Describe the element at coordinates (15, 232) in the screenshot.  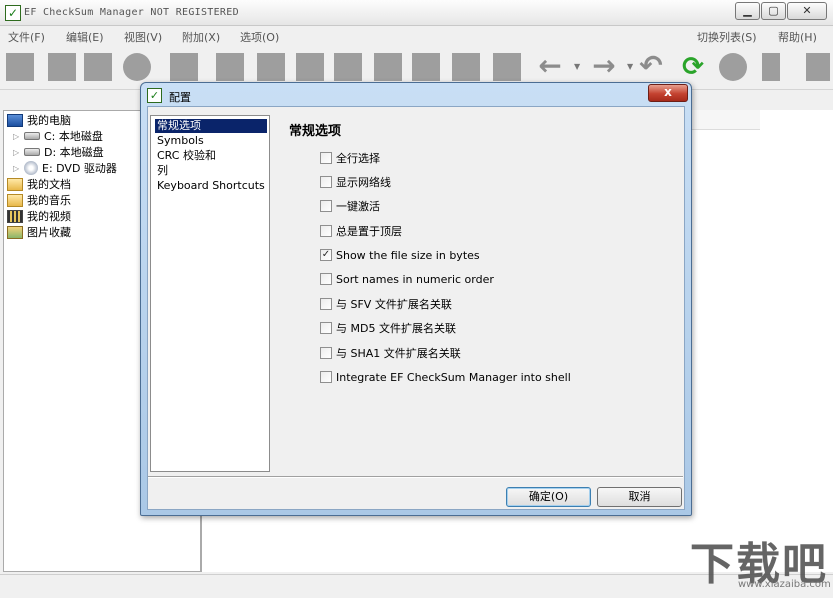
I see `picture-icon` at that location.